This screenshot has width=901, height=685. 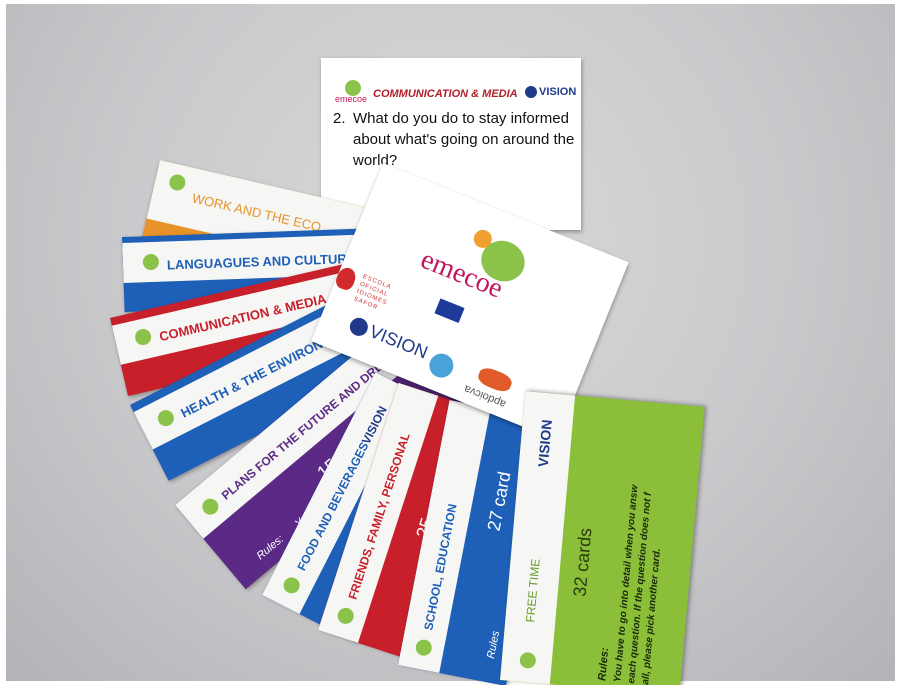 What do you see at coordinates (464, 139) in the screenshot?
I see `question-line-2: about what's going on around the` at bounding box center [464, 139].